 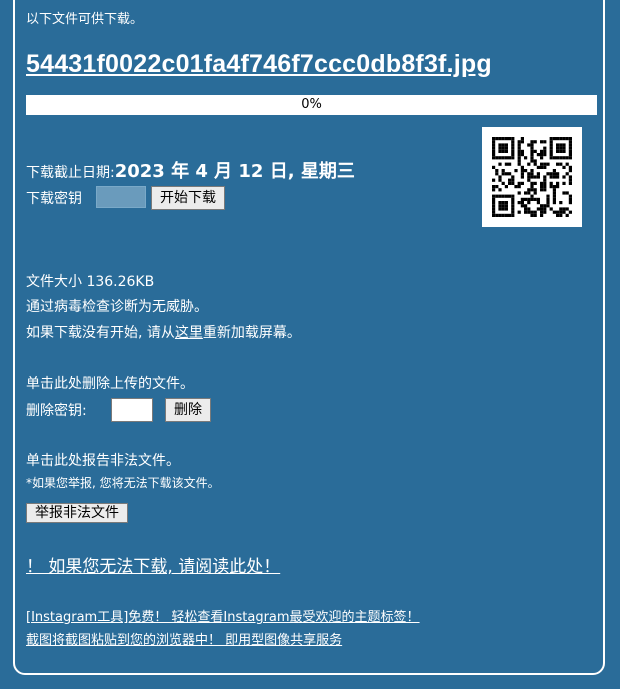 I want to click on reload-suffix: 重新加载屏幕。, so click(x=251, y=333).